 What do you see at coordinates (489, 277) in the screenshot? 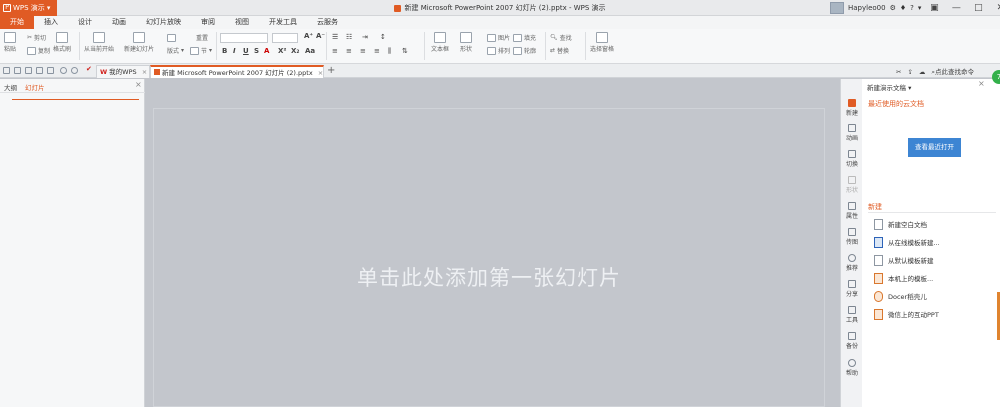
I see `add-first-slide-placeholder: 单击此处添加第一张幻灯片` at bounding box center [489, 277].